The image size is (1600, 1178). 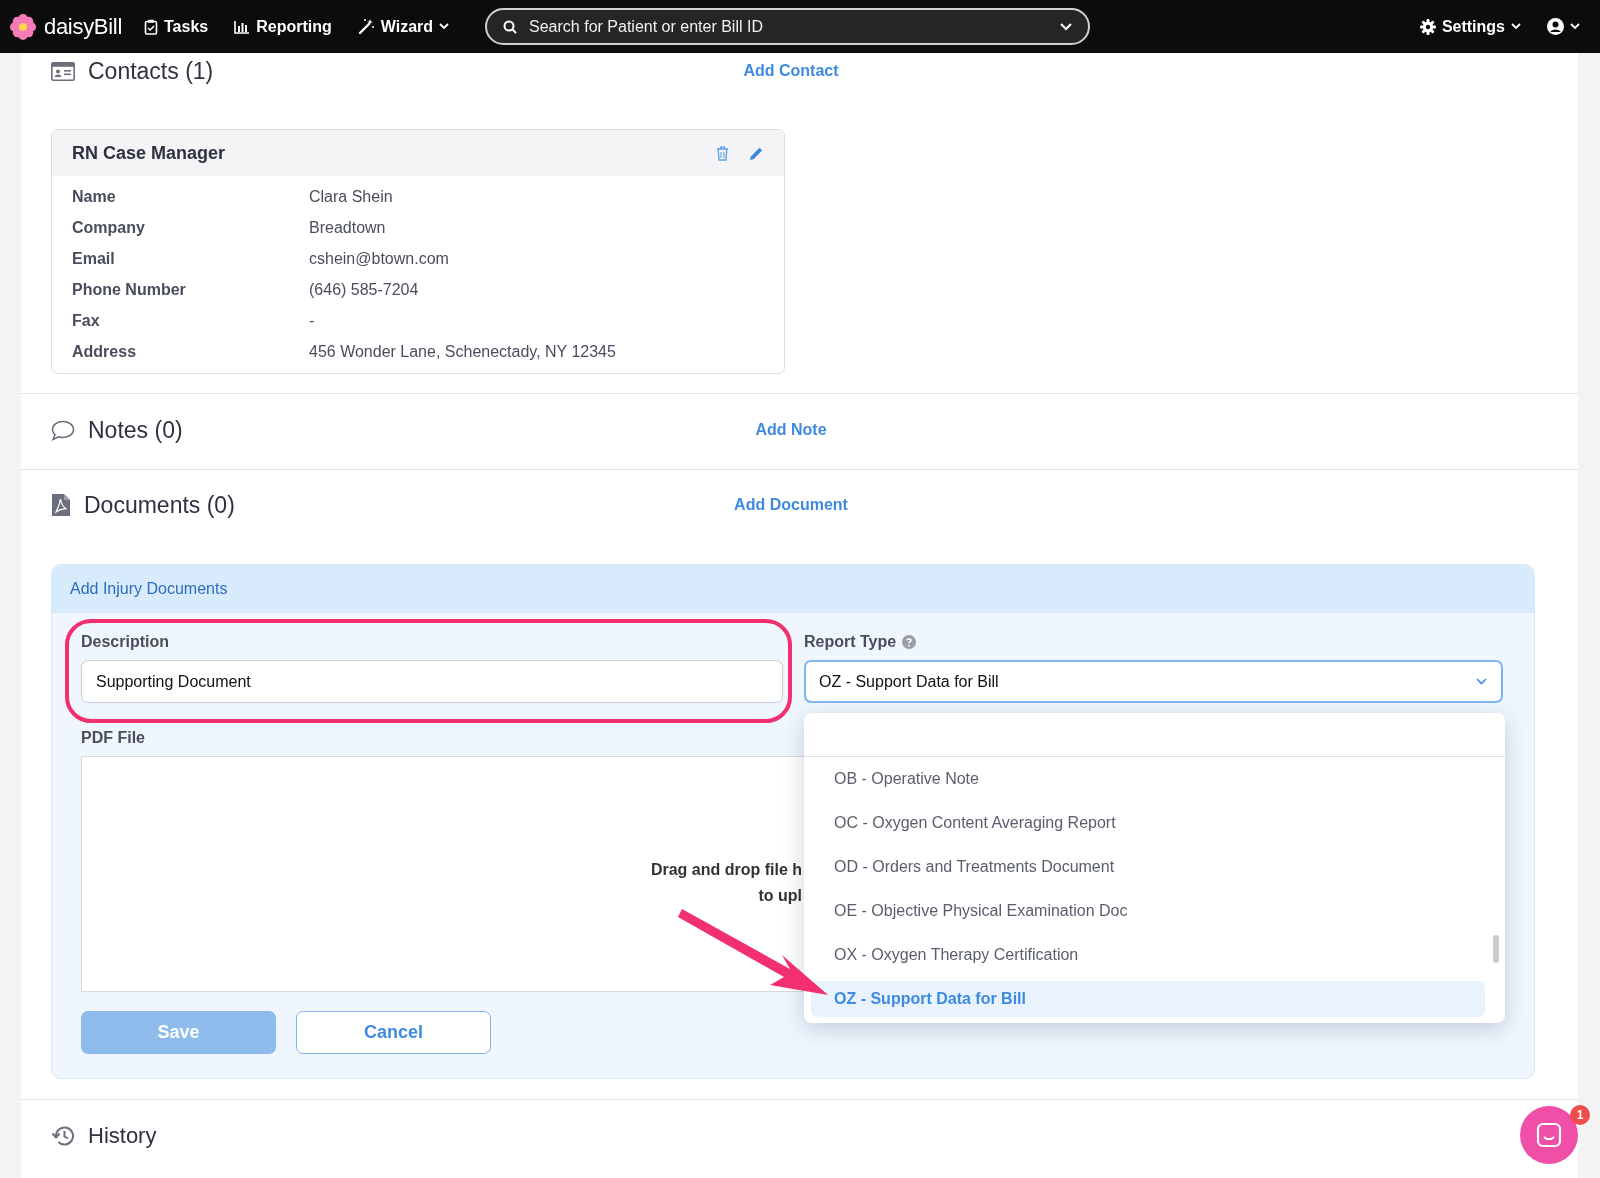 What do you see at coordinates (151, 26) in the screenshot?
I see `clipboard-icon` at bounding box center [151, 26].